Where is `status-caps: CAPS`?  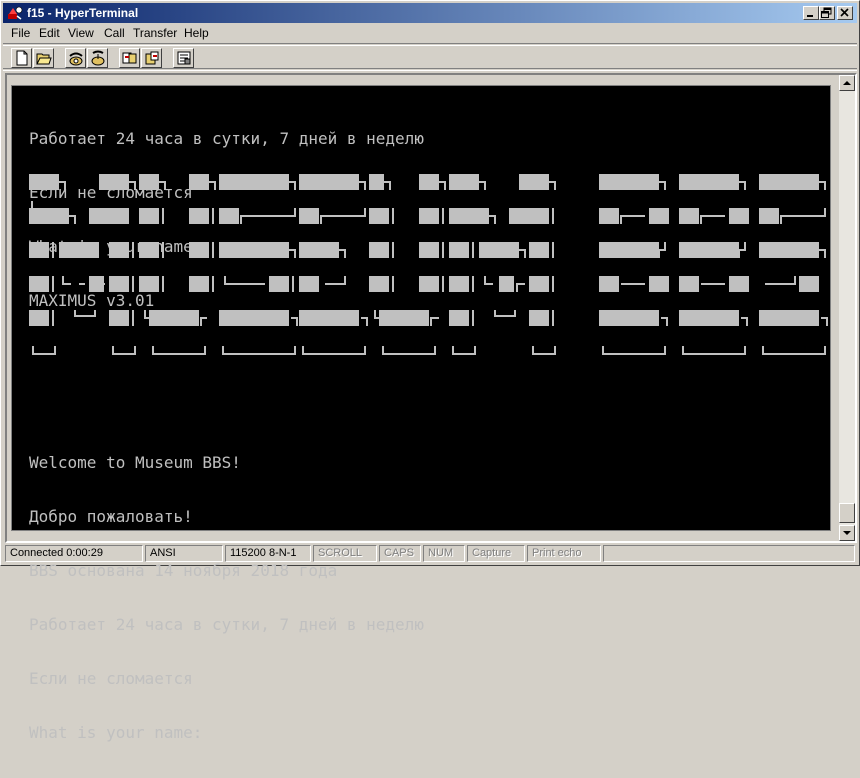 status-caps: CAPS is located at coordinates (400, 553).